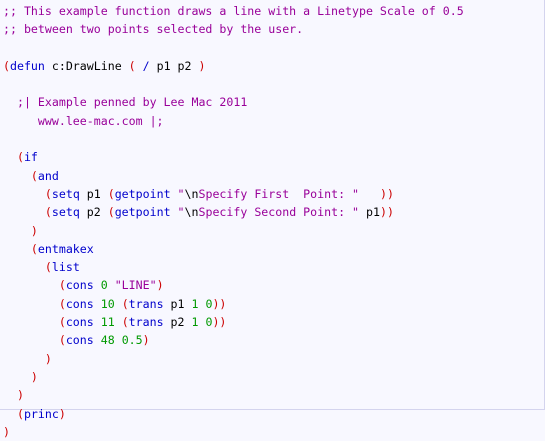  What do you see at coordinates (107, 322) in the screenshot?
I see `code-token-number: 11` at bounding box center [107, 322].